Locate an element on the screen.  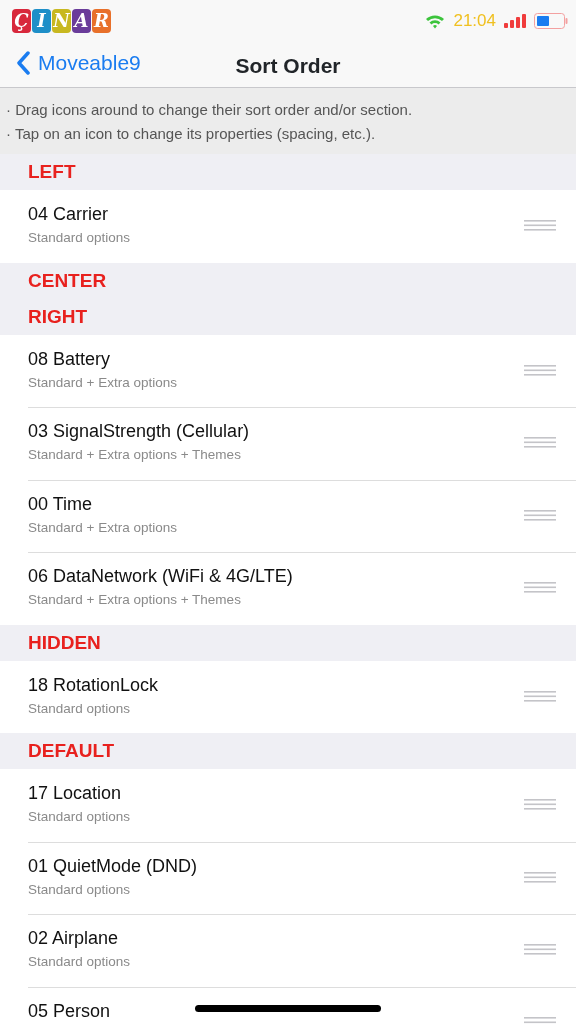
list-row: 17 Location Standard options is located at coordinates (288, 805).